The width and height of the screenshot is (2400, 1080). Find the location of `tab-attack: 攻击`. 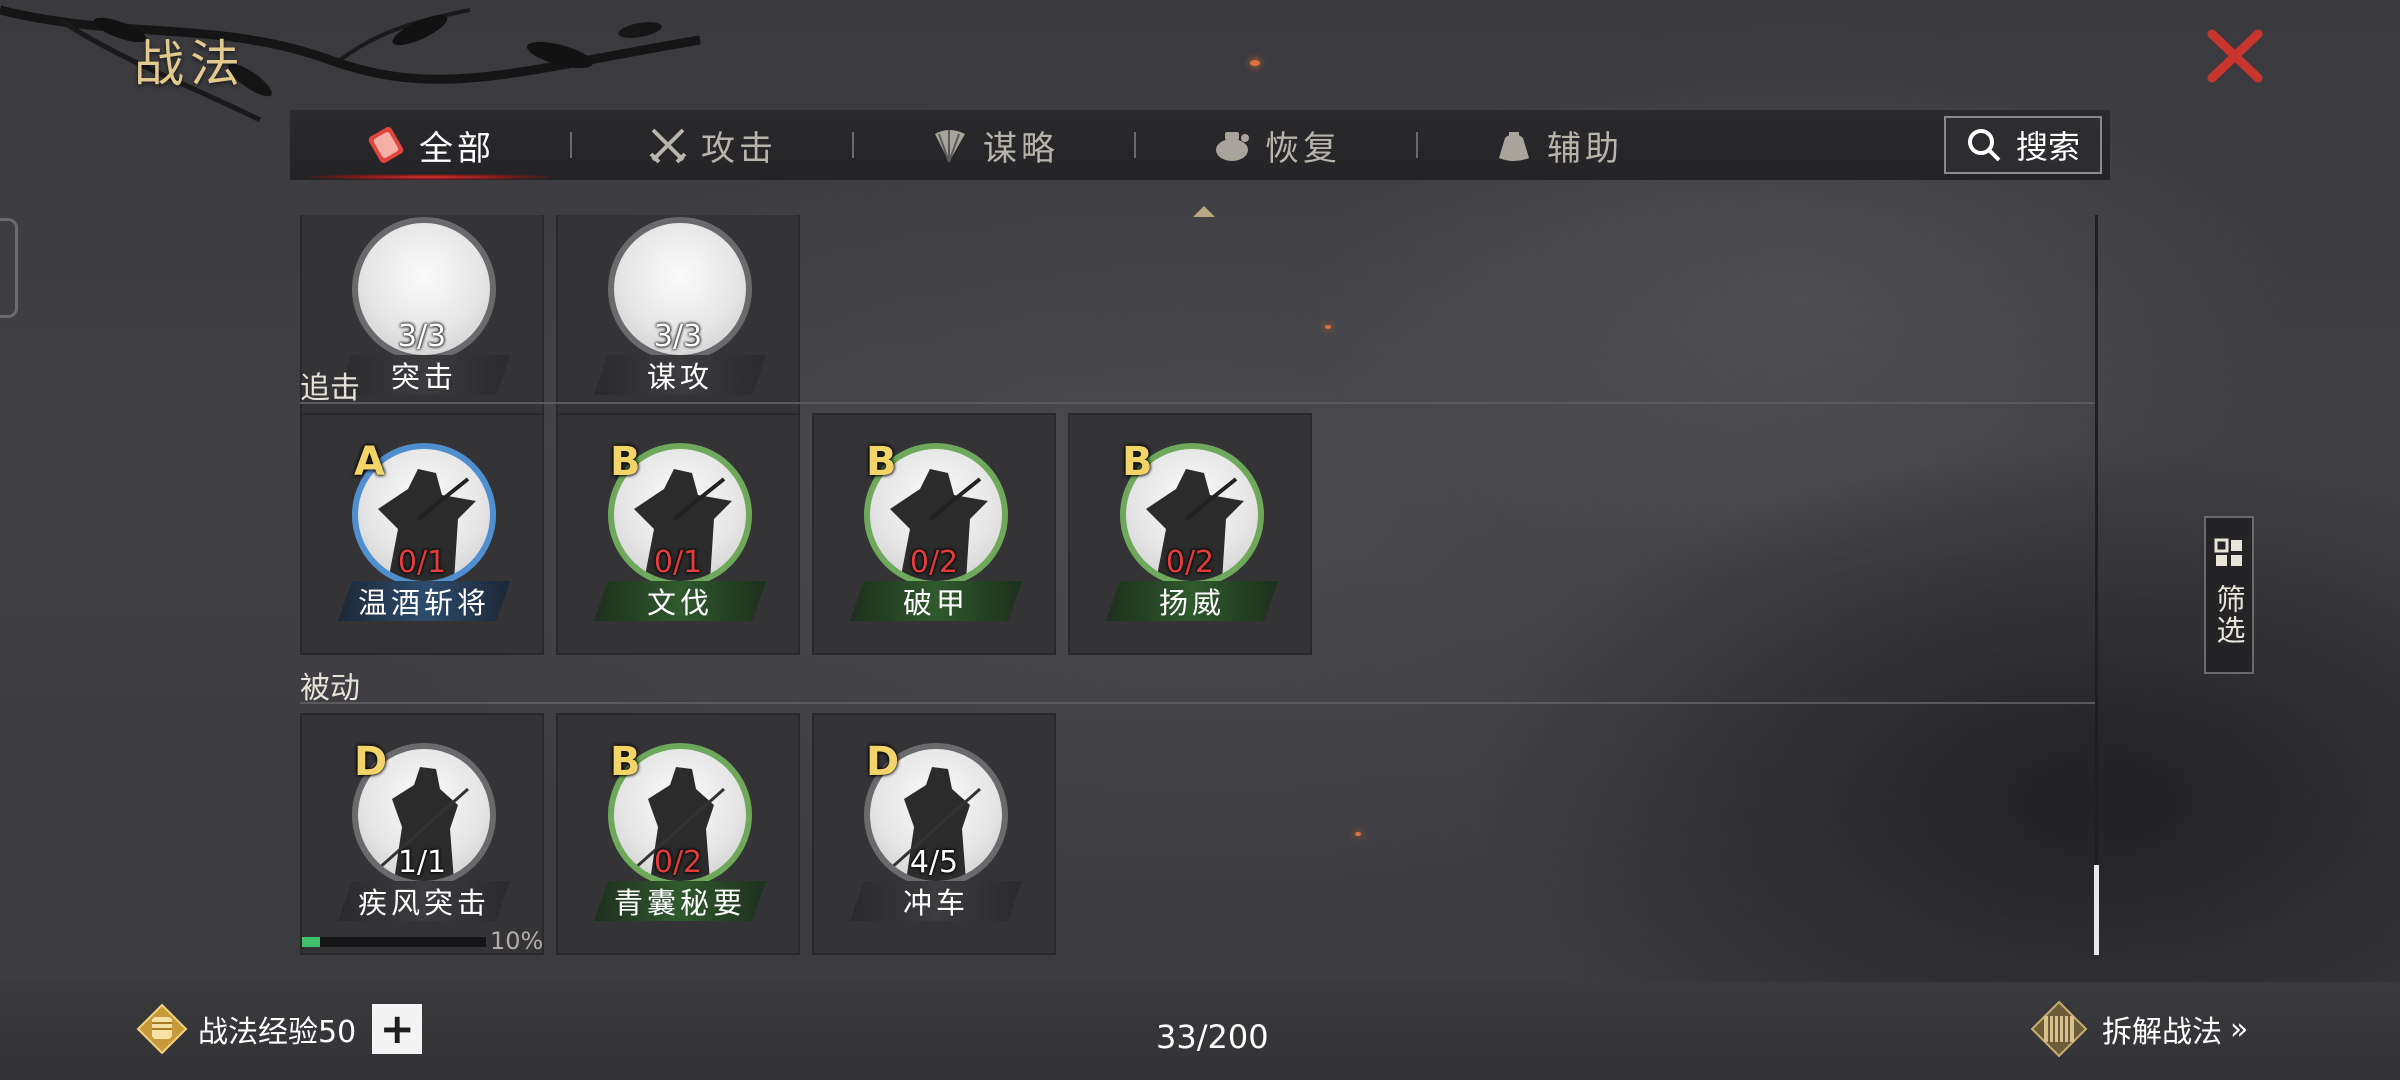

tab-attack: 攻击 is located at coordinates (712, 145).